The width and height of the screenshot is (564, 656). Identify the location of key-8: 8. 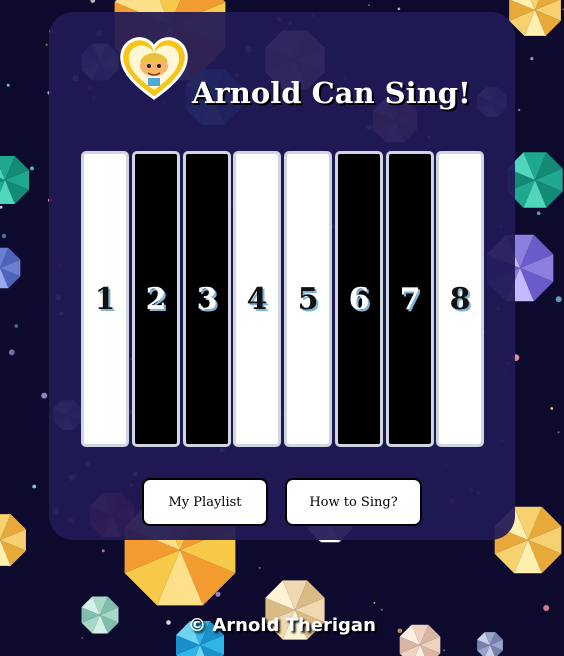
(460, 299).